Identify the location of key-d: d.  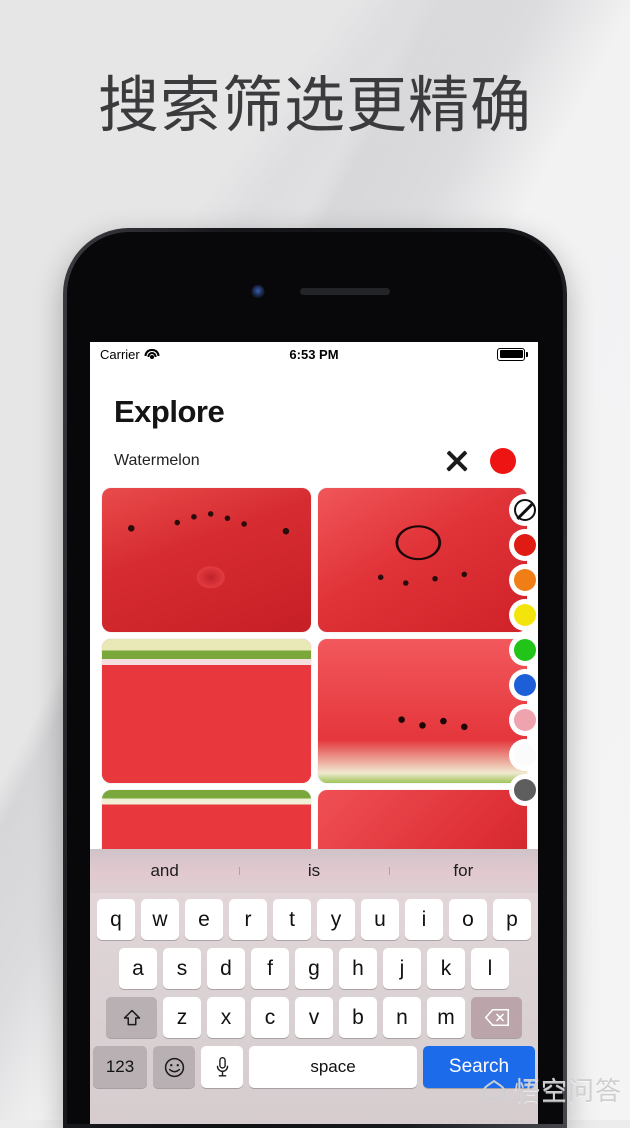
(226, 968).